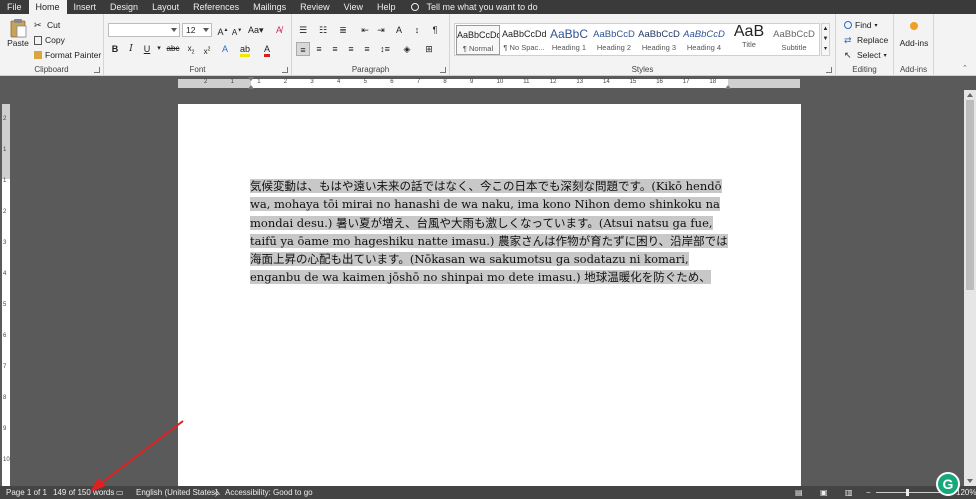 The width and height of the screenshot is (976, 499). Describe the element at coordinates (478, 40) in the screenshot. I see `style-normal: AaBbCcDd ¶ Normal` at that location.